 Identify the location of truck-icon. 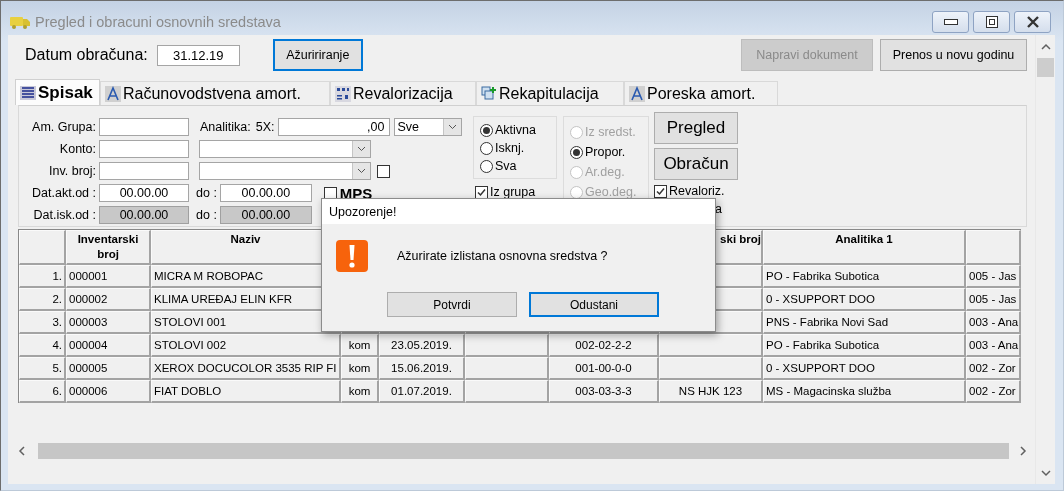
(20, 22).